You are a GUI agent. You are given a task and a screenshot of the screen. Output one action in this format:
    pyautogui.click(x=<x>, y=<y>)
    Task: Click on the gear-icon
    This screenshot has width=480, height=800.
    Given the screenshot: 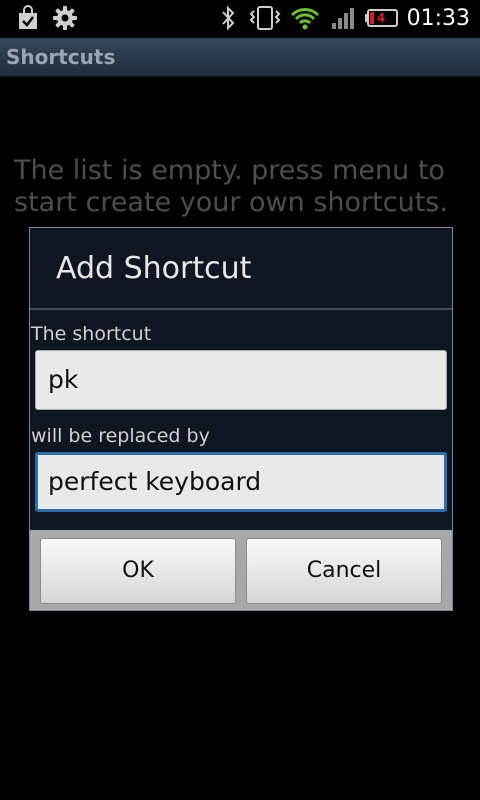 What is the action you would take?
    pyautogui.click(x=65, y=20)
    